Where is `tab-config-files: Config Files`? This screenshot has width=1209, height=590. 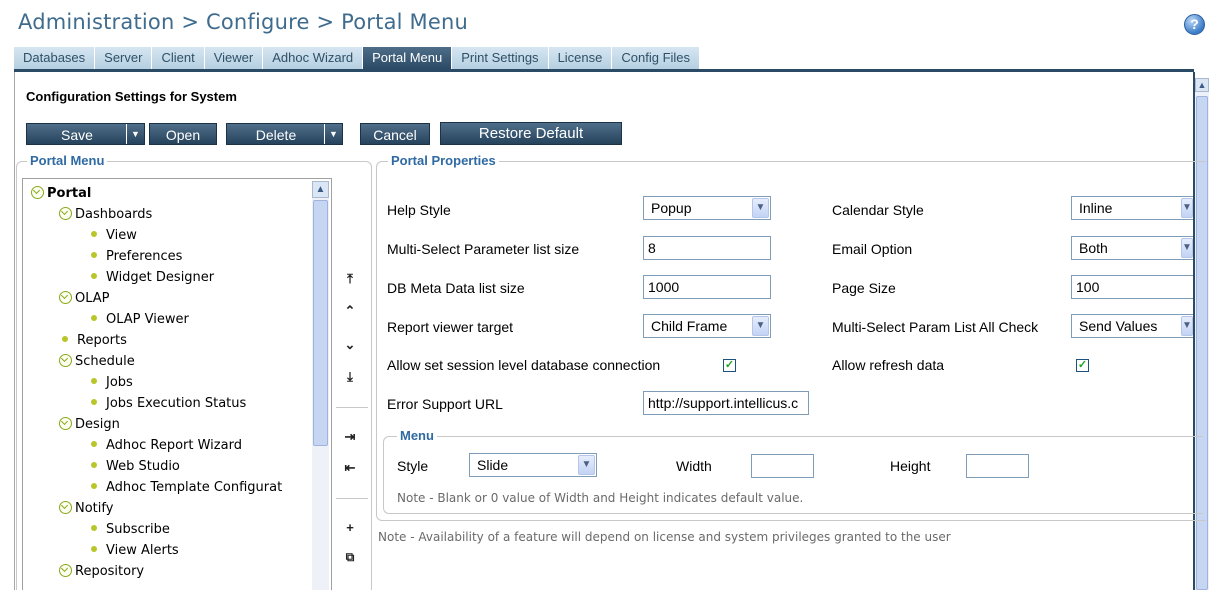
tab-config-files: Config Files is located at coordinates (656, 58).